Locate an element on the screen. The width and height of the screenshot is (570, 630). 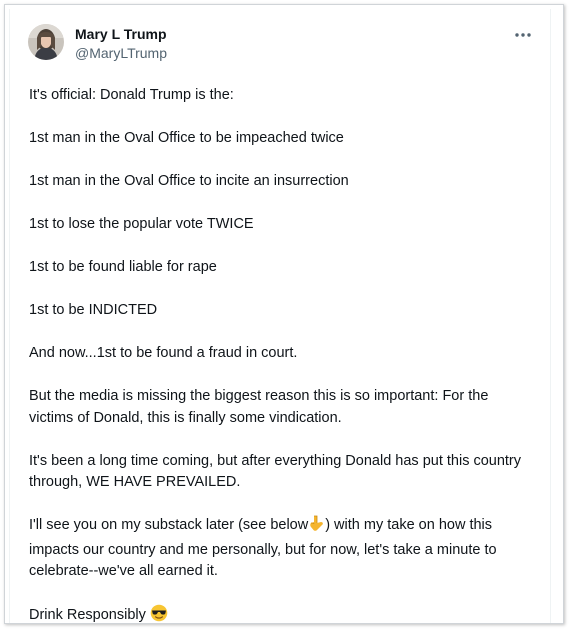
display-name: Mary L Trump is located at coordinates (121, 34).